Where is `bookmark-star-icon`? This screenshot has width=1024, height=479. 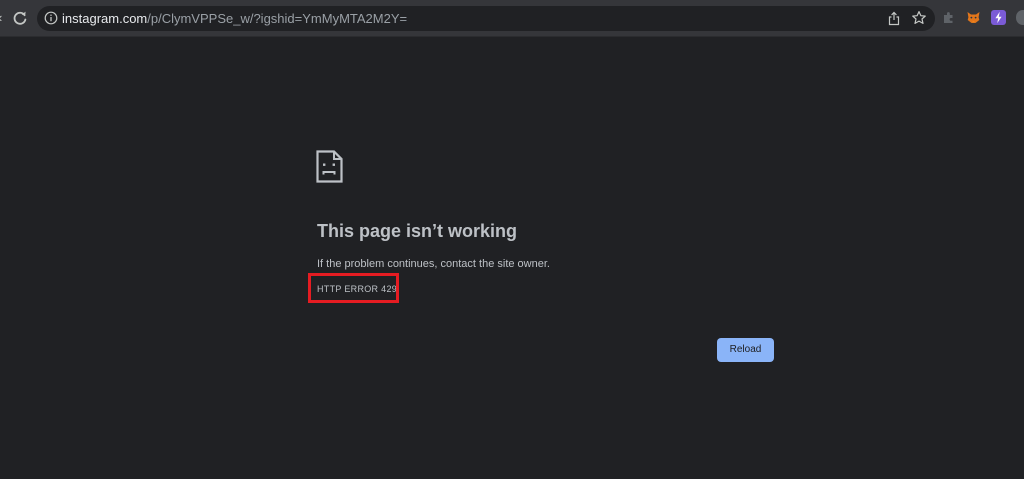 bookmark-star-icon is located at coordinates (919, 18).